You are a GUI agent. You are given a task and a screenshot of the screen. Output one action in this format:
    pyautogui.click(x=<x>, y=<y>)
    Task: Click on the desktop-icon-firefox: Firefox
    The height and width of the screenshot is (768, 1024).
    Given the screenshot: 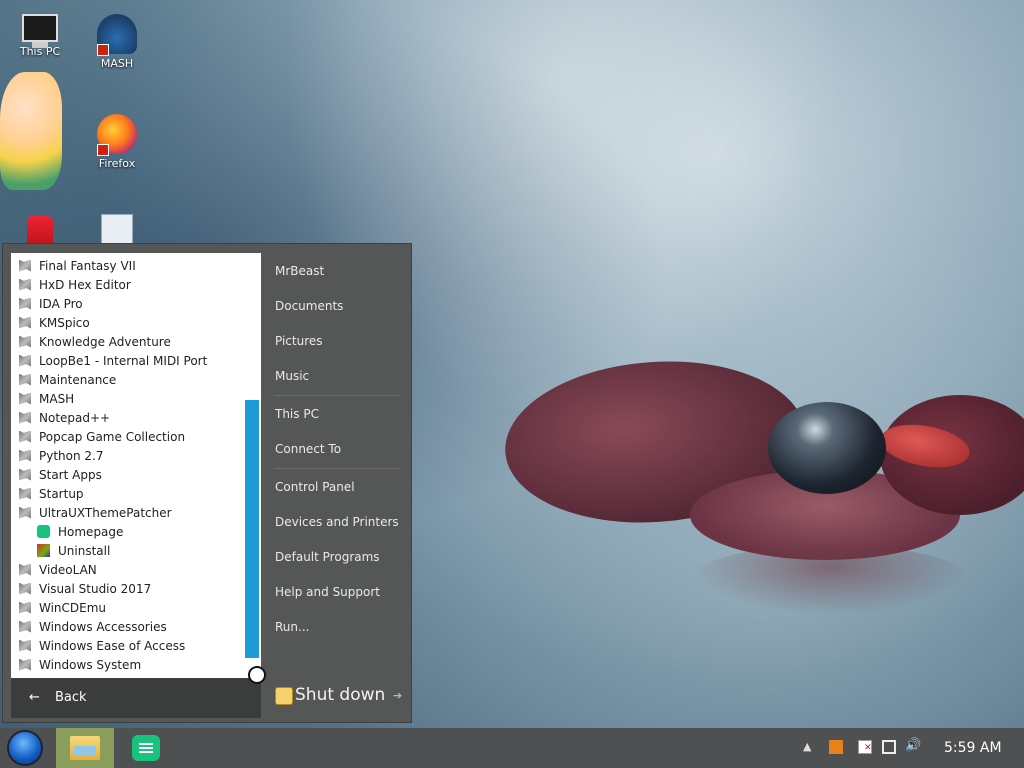 What is the action you would take?
    pyautogui.click(x=117, y=142)
    